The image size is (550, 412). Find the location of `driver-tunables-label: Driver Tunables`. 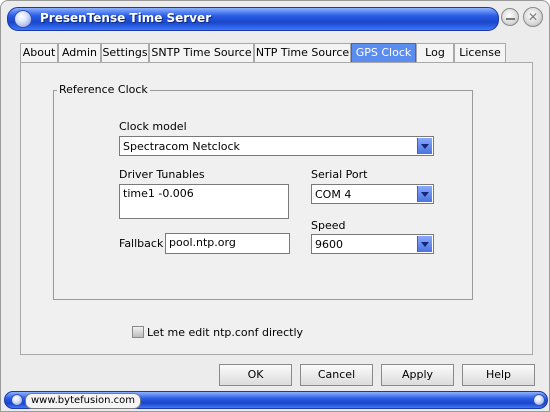

driver-tunables-label: Driver Tunables is located at coordinates (162, 174).